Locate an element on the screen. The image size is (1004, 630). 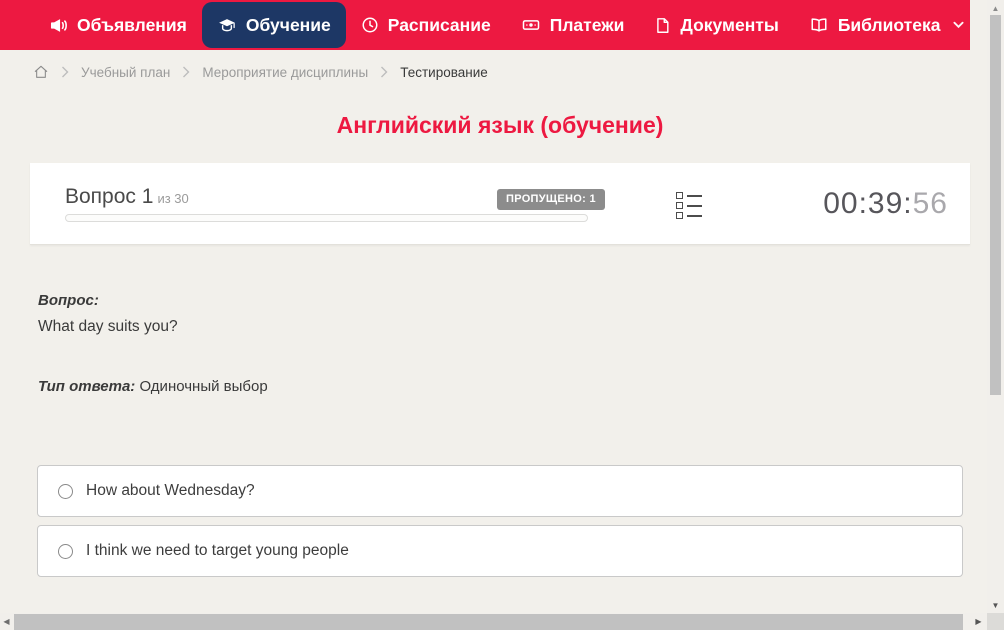
question-heading: Вопрос: is located at coordinates (68, 300).